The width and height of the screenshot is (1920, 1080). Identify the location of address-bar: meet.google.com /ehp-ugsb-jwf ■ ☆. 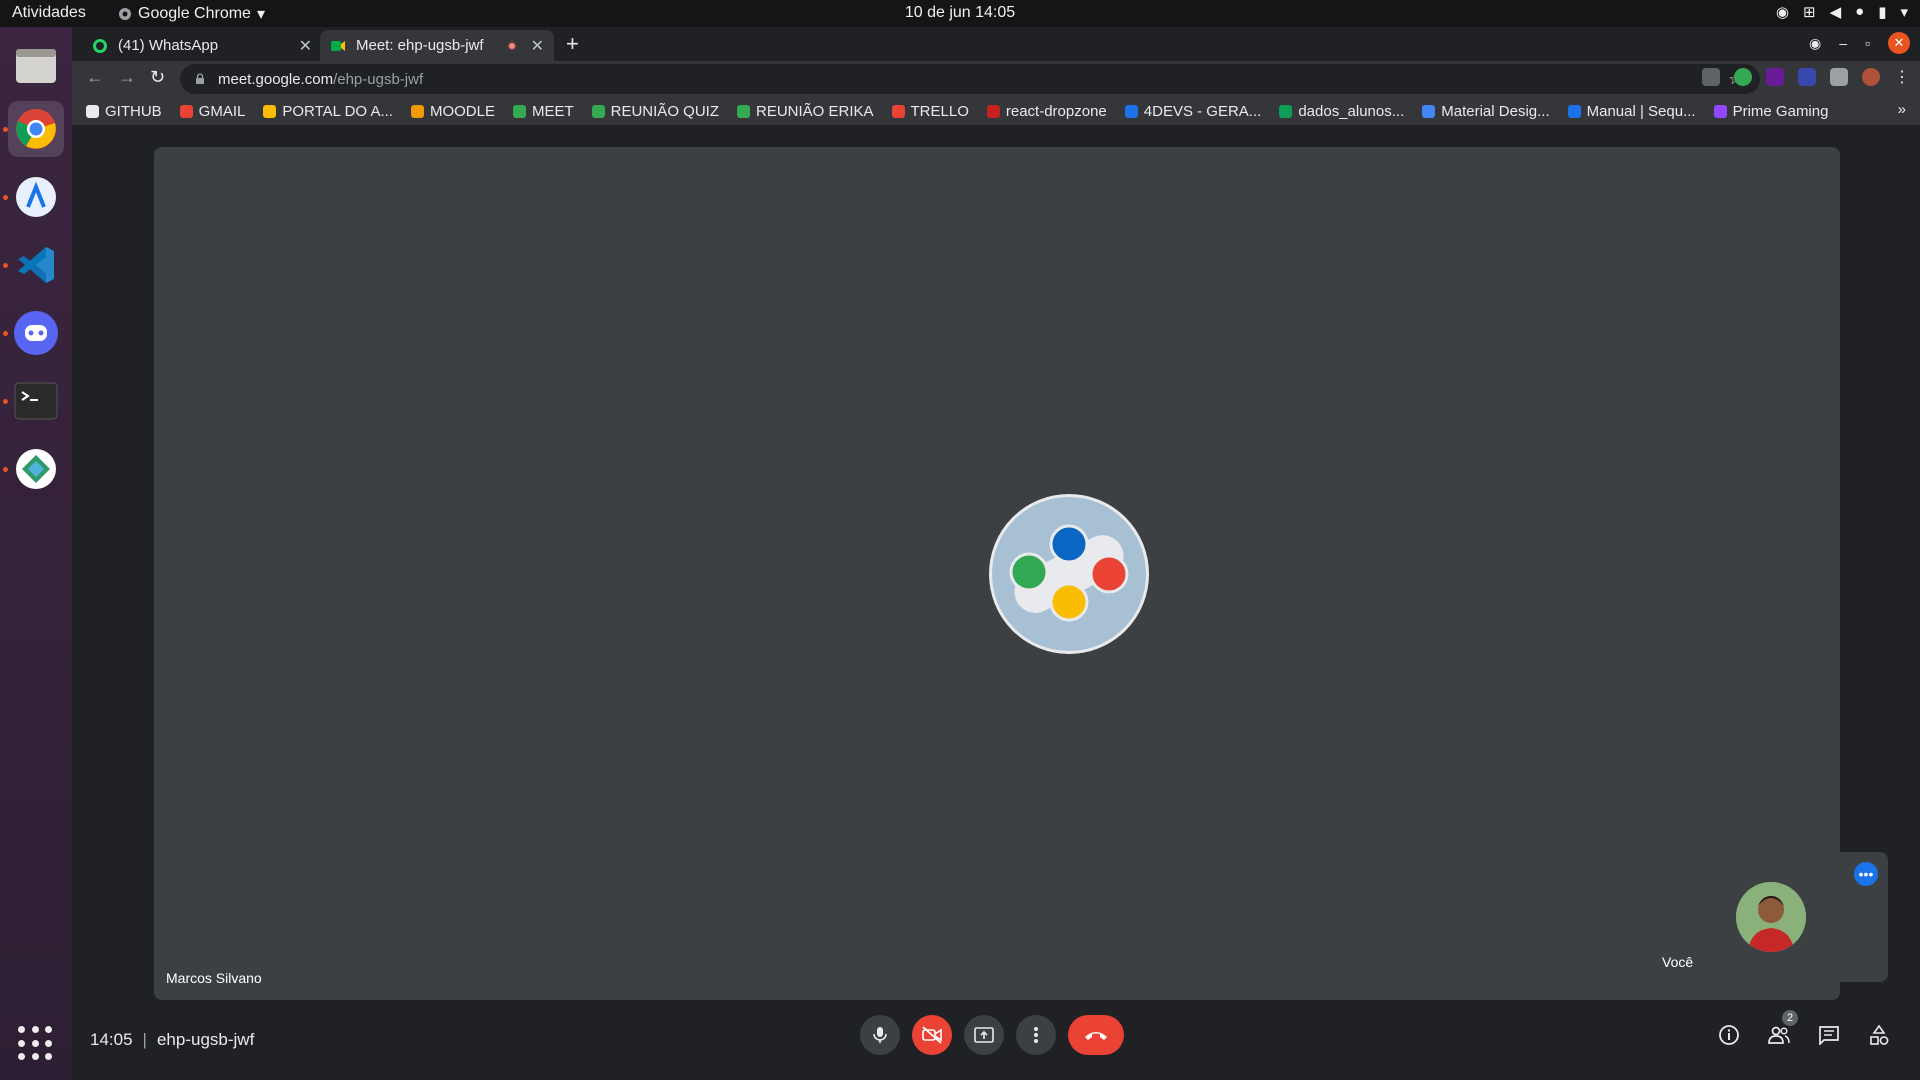
(970, 79).